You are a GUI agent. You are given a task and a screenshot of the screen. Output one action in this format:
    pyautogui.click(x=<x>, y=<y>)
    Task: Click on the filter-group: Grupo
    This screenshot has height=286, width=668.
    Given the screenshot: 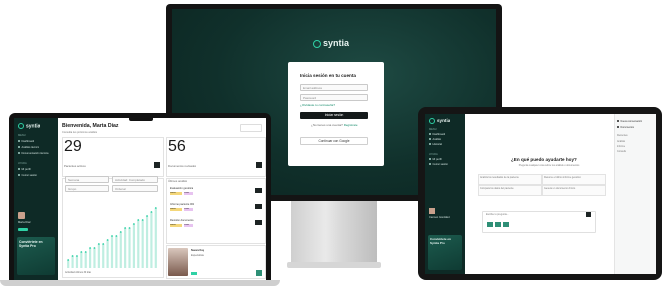 What is the action you would take?
    pyautogui.click(x=87, y=188)
    